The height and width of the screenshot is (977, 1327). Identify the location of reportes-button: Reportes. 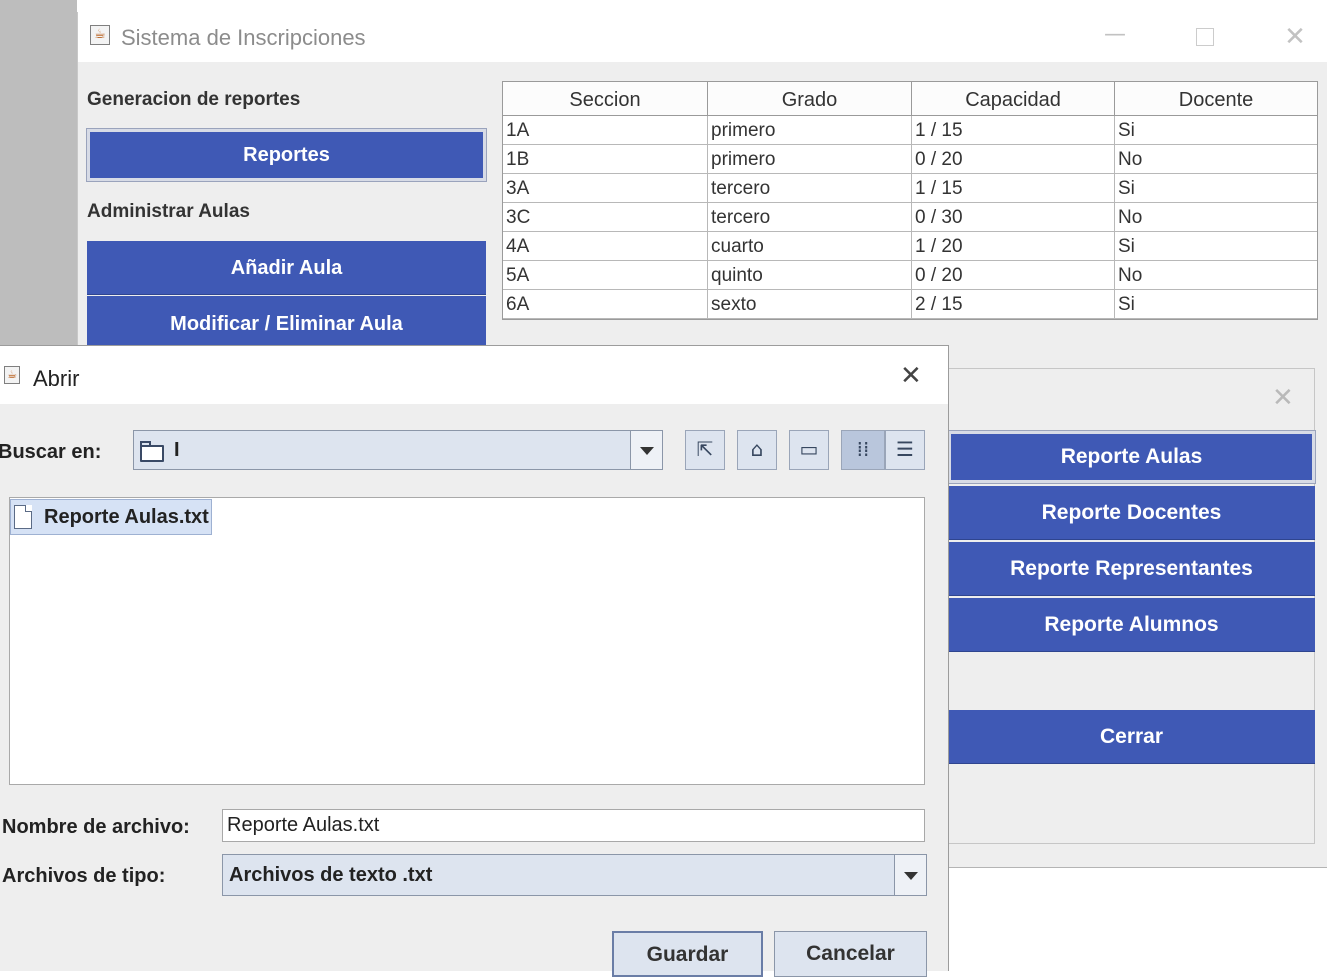
(286, 155).